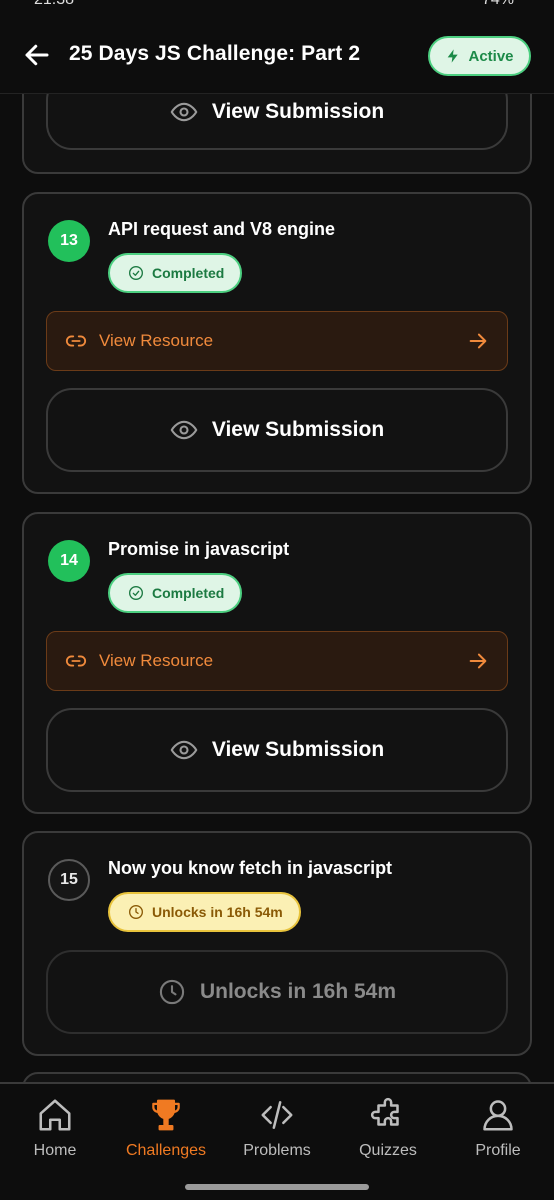 Image resolution: width=554 pixels, height=1200 pixels. Describe the element at coordinates (498, 4) in the screenshot. I see `status-battery: 74%` at that location.